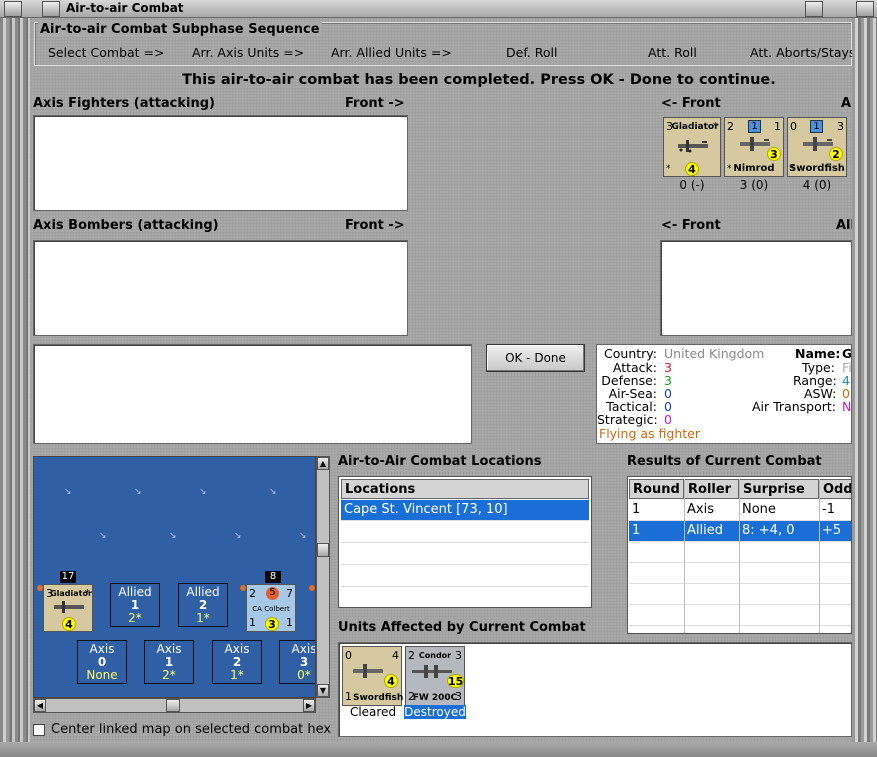 This screenshot has height=757, width=877. I want to click on results-title: Results of Current Combat, so click(724, 461).